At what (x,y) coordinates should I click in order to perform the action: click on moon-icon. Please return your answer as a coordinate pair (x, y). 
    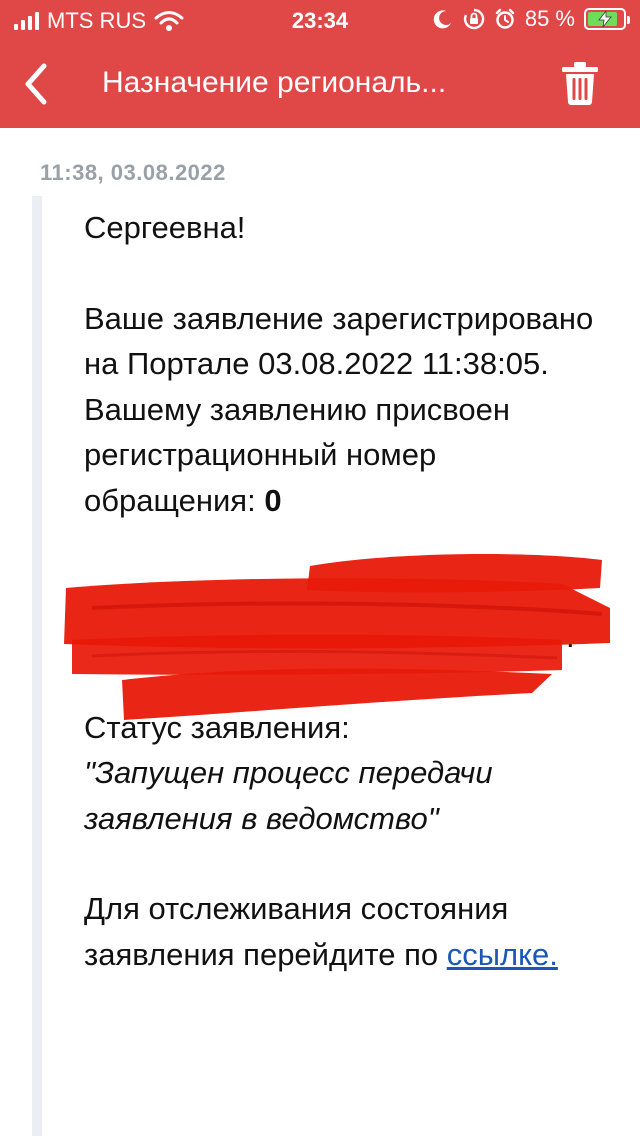
    Looking at the image, I should click on (442, 19).